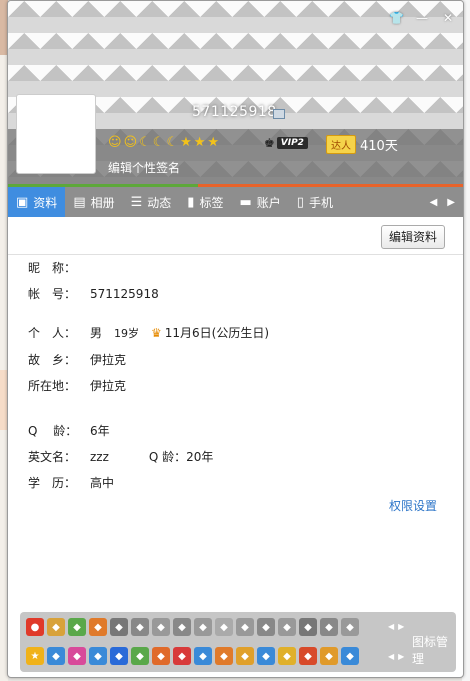 This screenshot has height=681, width=470. Describe the element at coordinates (52, 333) in the screenshot. I see `personal-label: 个 人：` at that location.